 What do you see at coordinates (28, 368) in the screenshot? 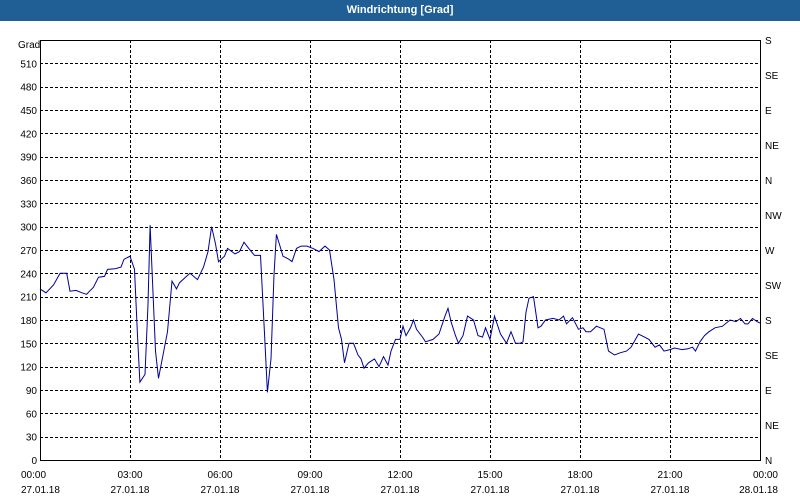
I see `y-tick-label: 120` at bounding box center [28, 368].